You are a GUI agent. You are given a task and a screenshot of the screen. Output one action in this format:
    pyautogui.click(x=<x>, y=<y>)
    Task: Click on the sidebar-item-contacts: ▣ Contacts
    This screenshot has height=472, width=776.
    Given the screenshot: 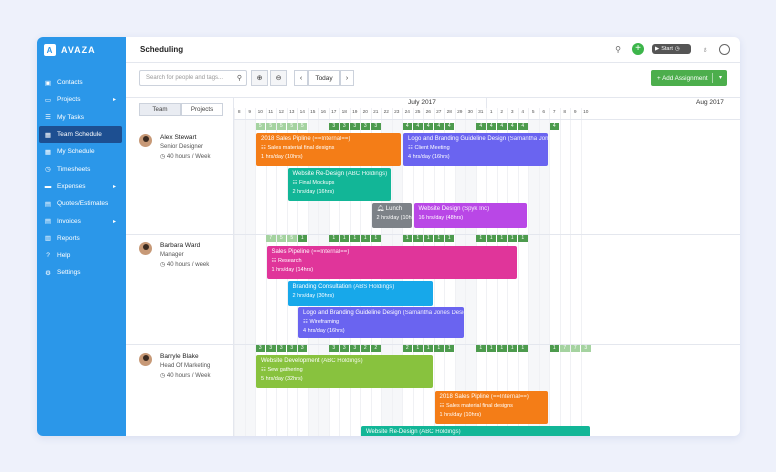 What is the action you would take?
    pyautogui.click(x=81, y=82)
    